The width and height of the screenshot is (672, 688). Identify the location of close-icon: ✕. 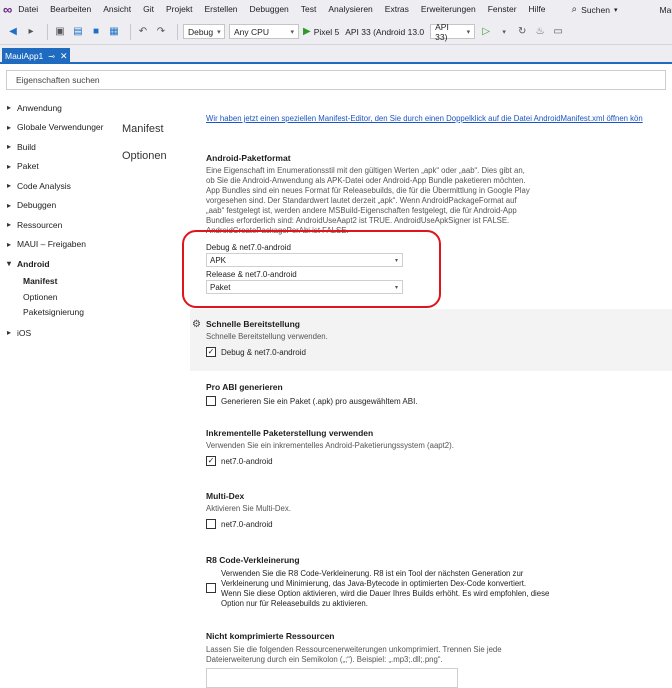
(64, 56).